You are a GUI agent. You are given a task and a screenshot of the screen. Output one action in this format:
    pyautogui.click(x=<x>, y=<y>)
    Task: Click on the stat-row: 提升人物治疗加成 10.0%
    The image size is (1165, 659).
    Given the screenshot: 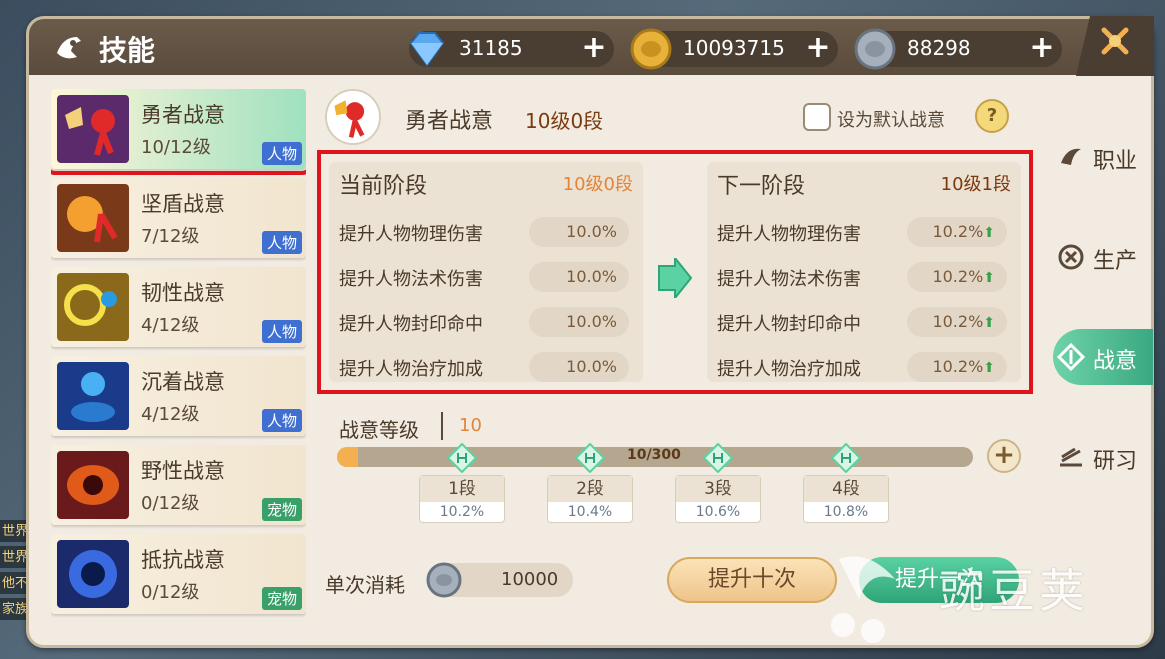 What is the action you would take?
    pyautogui.click(x=486, y=367)
    